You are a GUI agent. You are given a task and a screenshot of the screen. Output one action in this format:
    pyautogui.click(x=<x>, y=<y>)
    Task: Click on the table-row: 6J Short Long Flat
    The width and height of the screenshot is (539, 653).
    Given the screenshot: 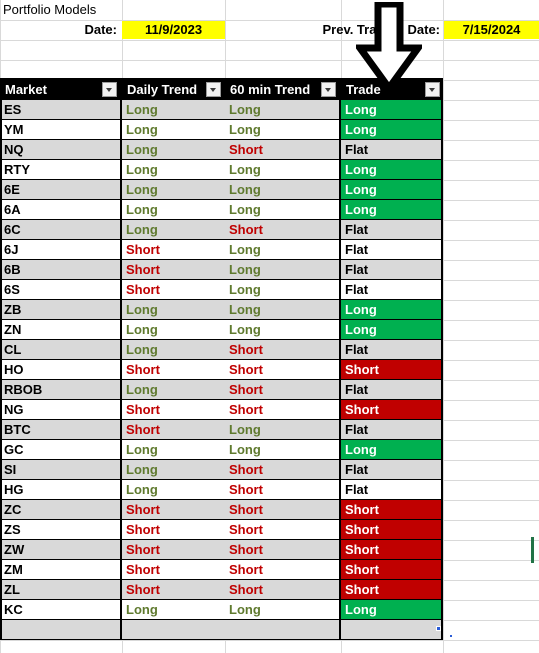 What is the action you would take?
    pyautogui.click(x=221, y=250)
    